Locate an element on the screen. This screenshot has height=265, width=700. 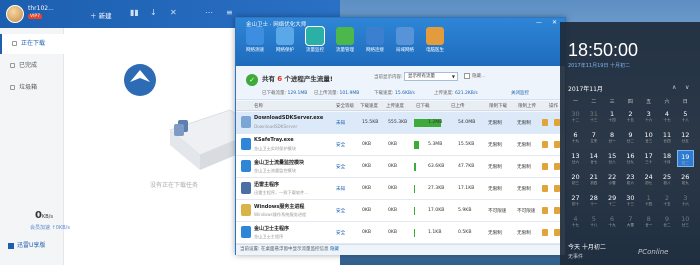
vip-accel-speed: 会员加速 ↑0KB/s is located at coordinates (50, 227).